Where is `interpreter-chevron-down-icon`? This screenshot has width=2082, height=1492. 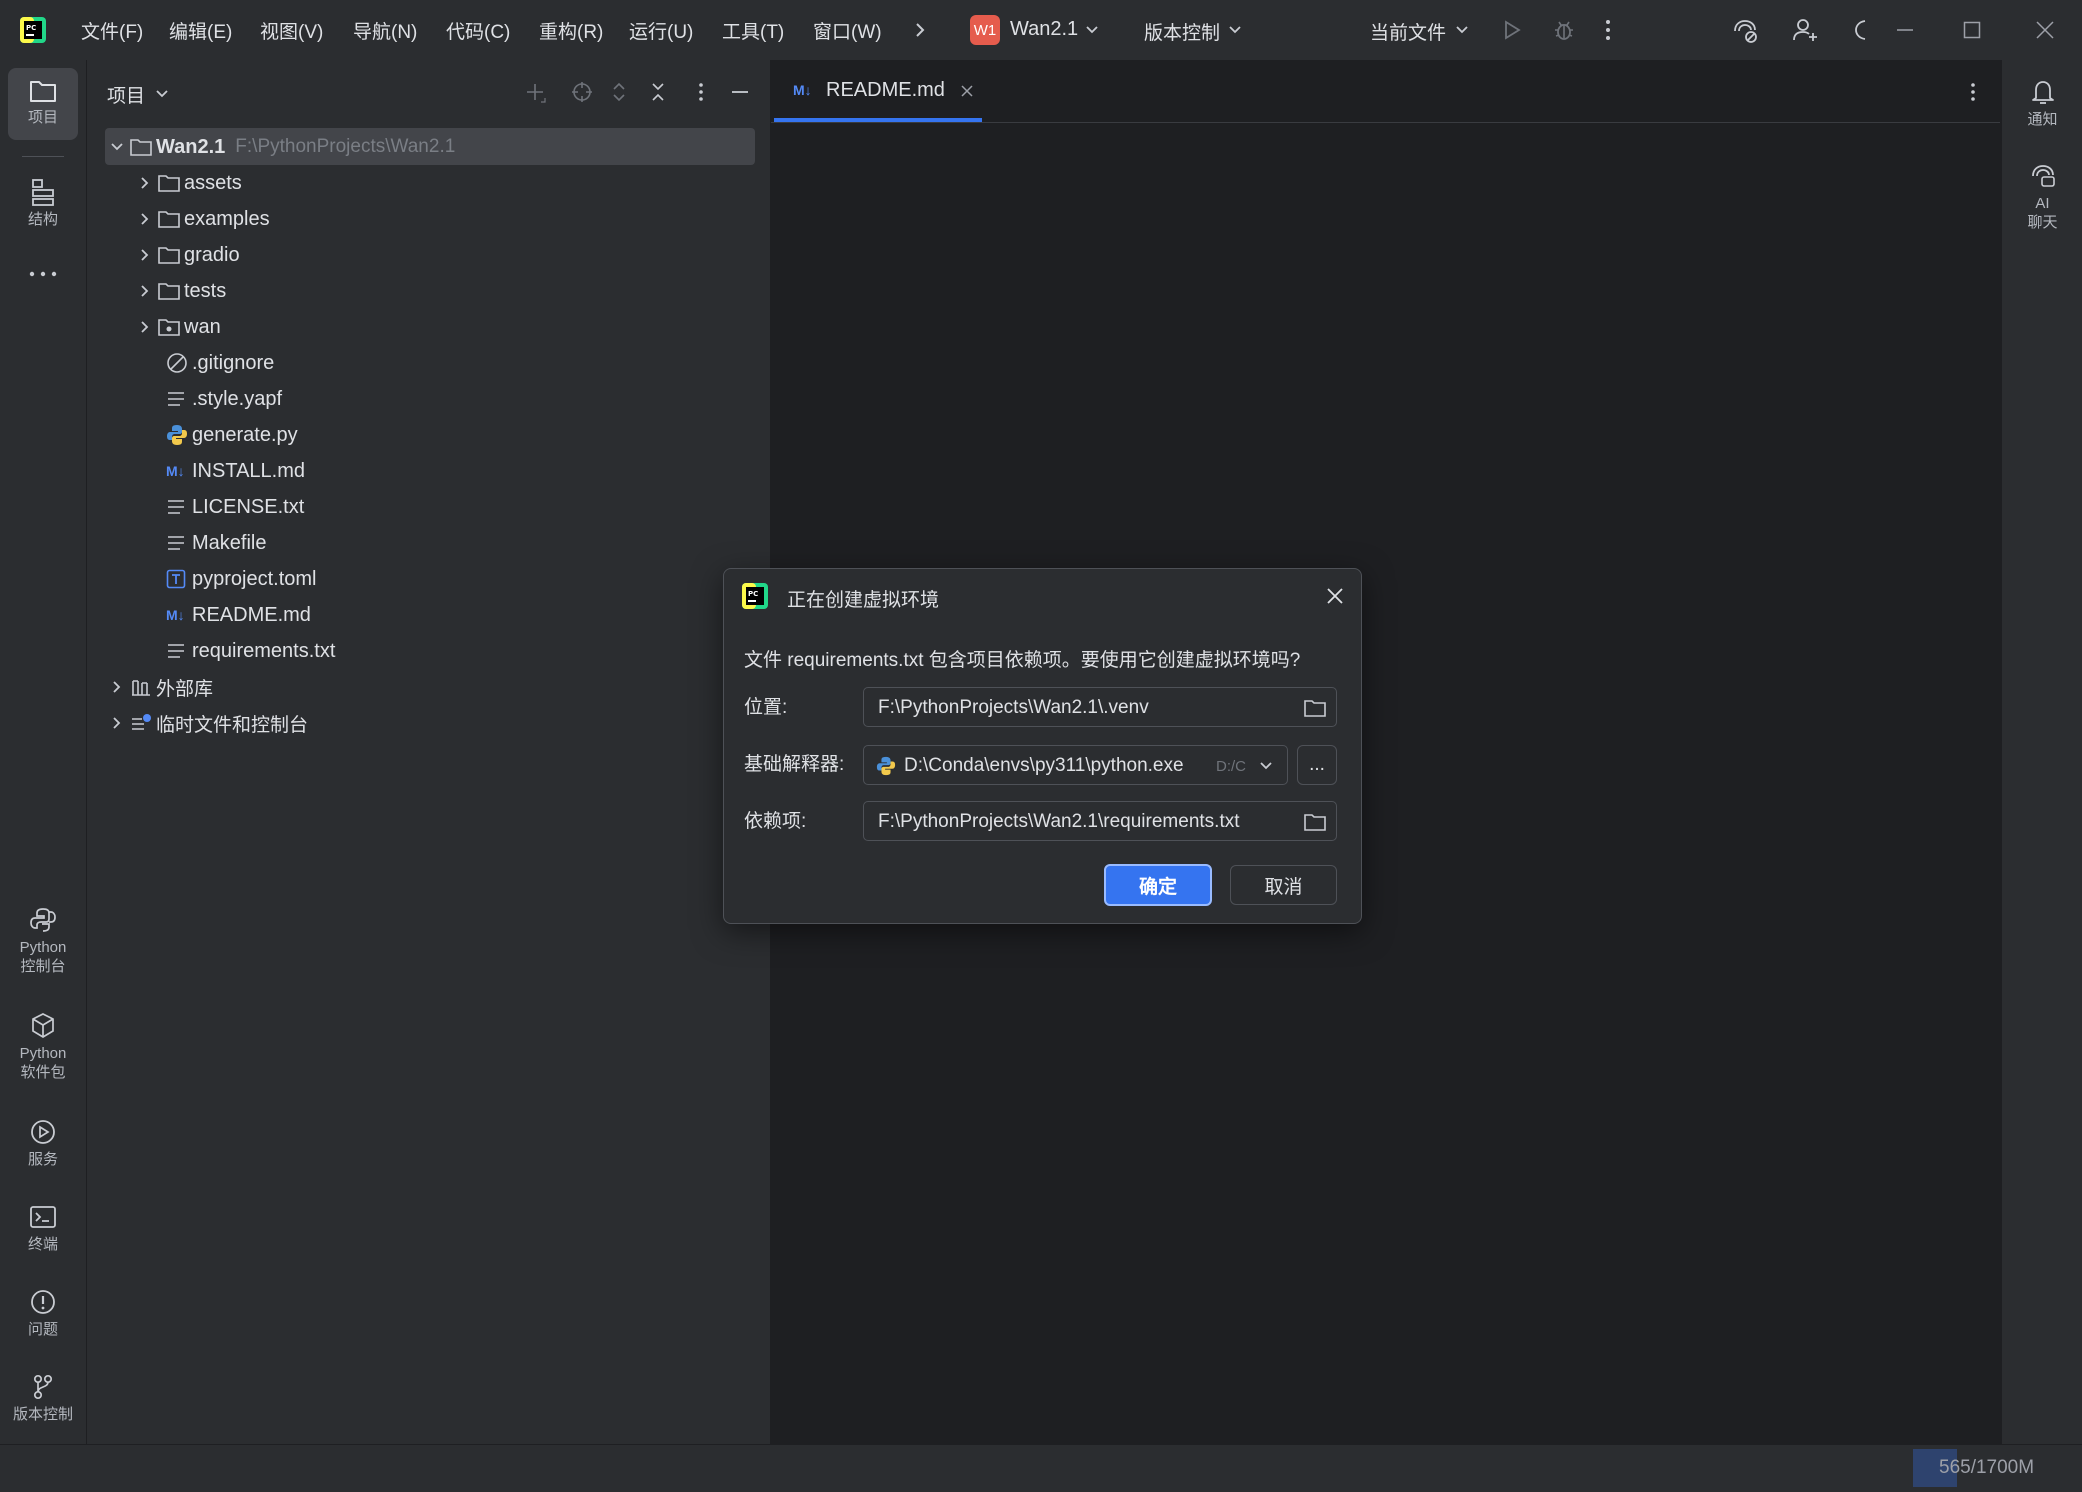 interpreter-chevron-down-icon is located at coordinates (1266, 766).